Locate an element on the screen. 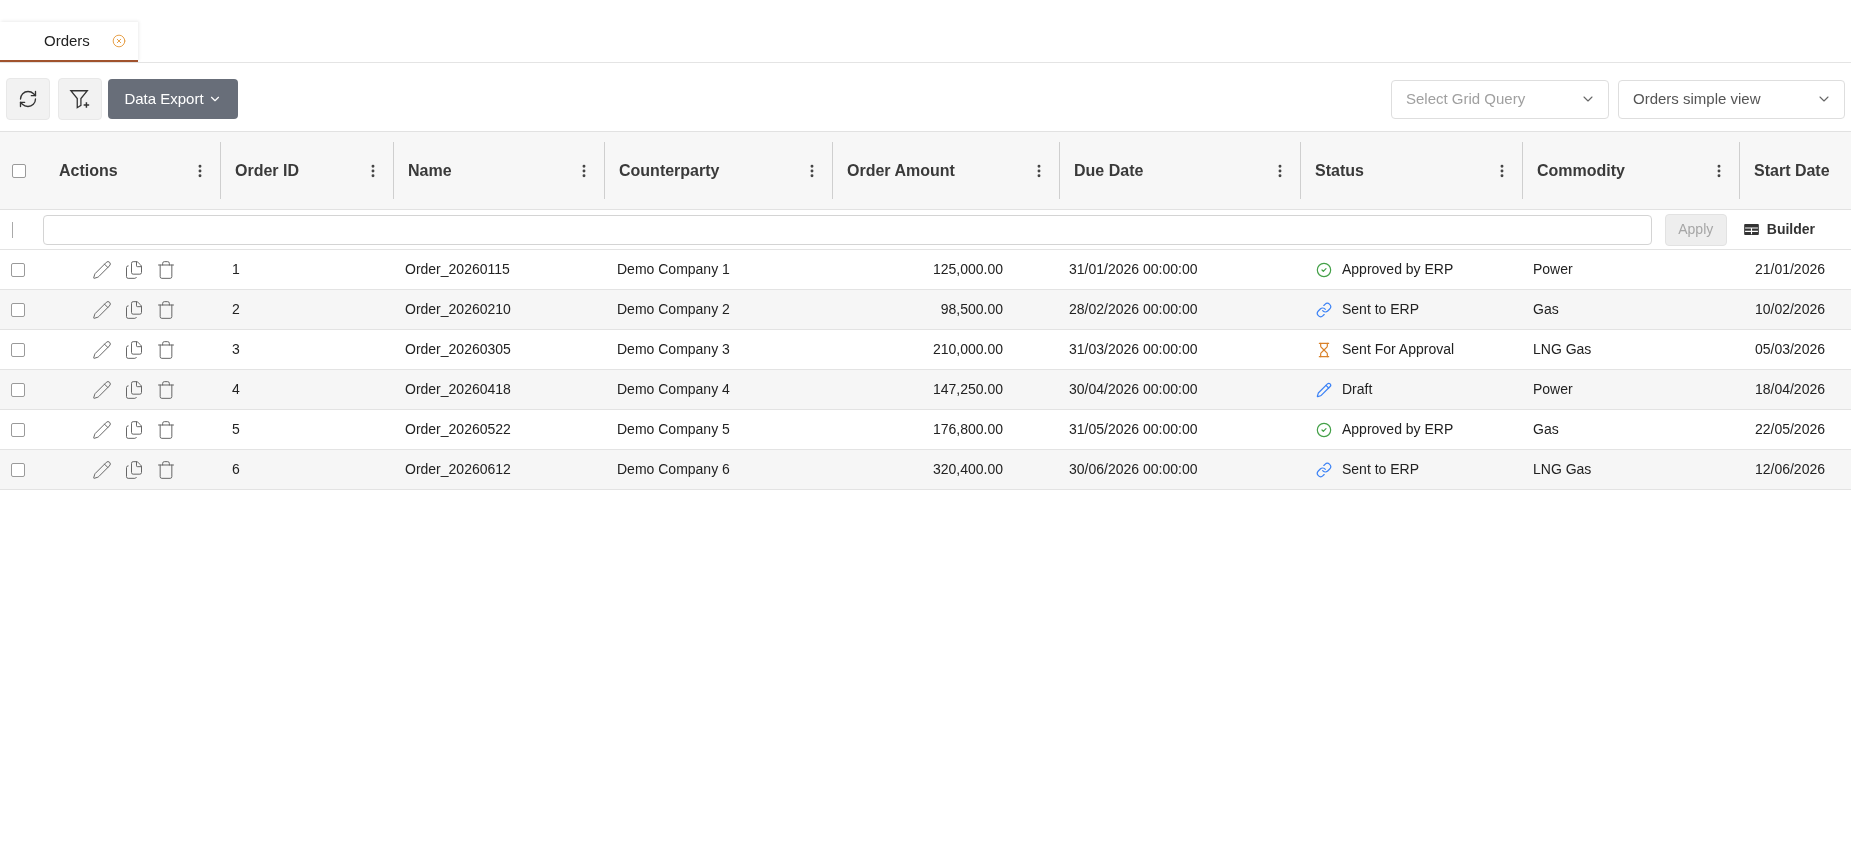  table-cell-text: Demo Company 2 is located at coordinates (673, 309).